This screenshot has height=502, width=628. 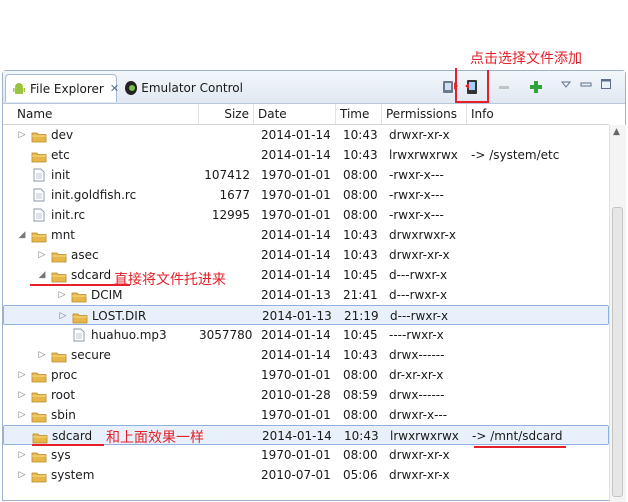 I want to click on table-row: ▷ system 2010-07-01 05:06 drwxr-xr-x, so click(x=306, y=475).